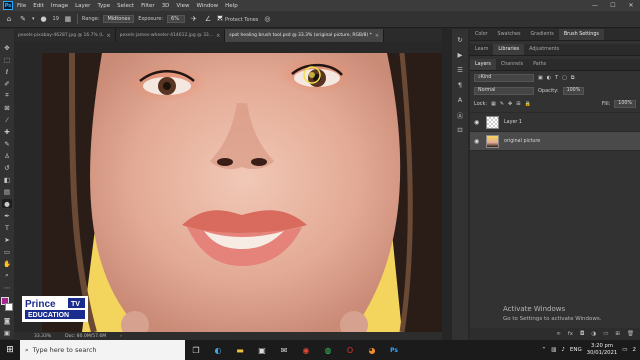 The height and width of the screenshot is (360, 640). What do you see at coordinates (617, 334) in the screenshot?
I see `new-layer-icon: ⊞` at bounding box center [617, 334].